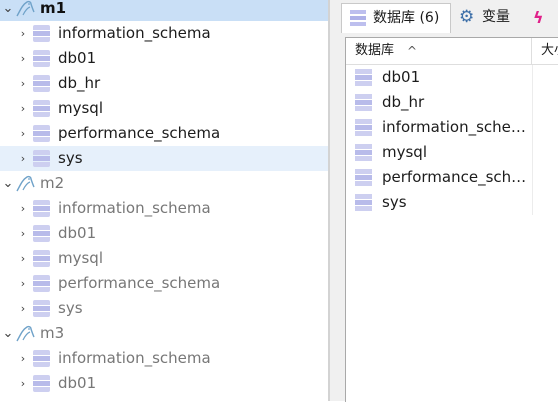 Image resolution: width=558 pixels, height=402 pixels. Describe the element at coordinates (406, 18) in the screenshot. I see `tab-databases-label: 数据库 (6)` at that location.